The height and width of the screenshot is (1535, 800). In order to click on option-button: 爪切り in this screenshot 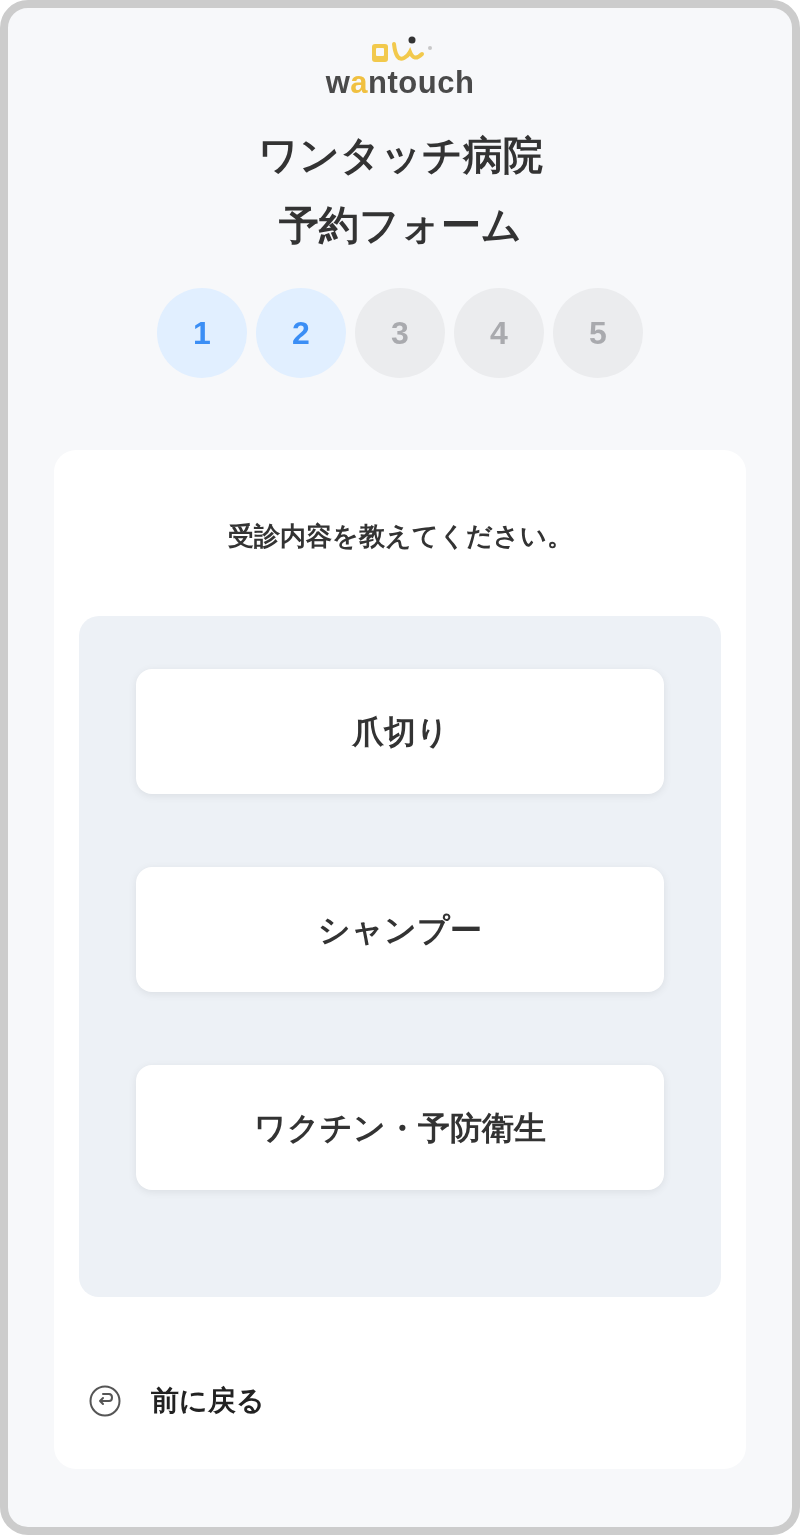, I will do `click(400, 731)`.